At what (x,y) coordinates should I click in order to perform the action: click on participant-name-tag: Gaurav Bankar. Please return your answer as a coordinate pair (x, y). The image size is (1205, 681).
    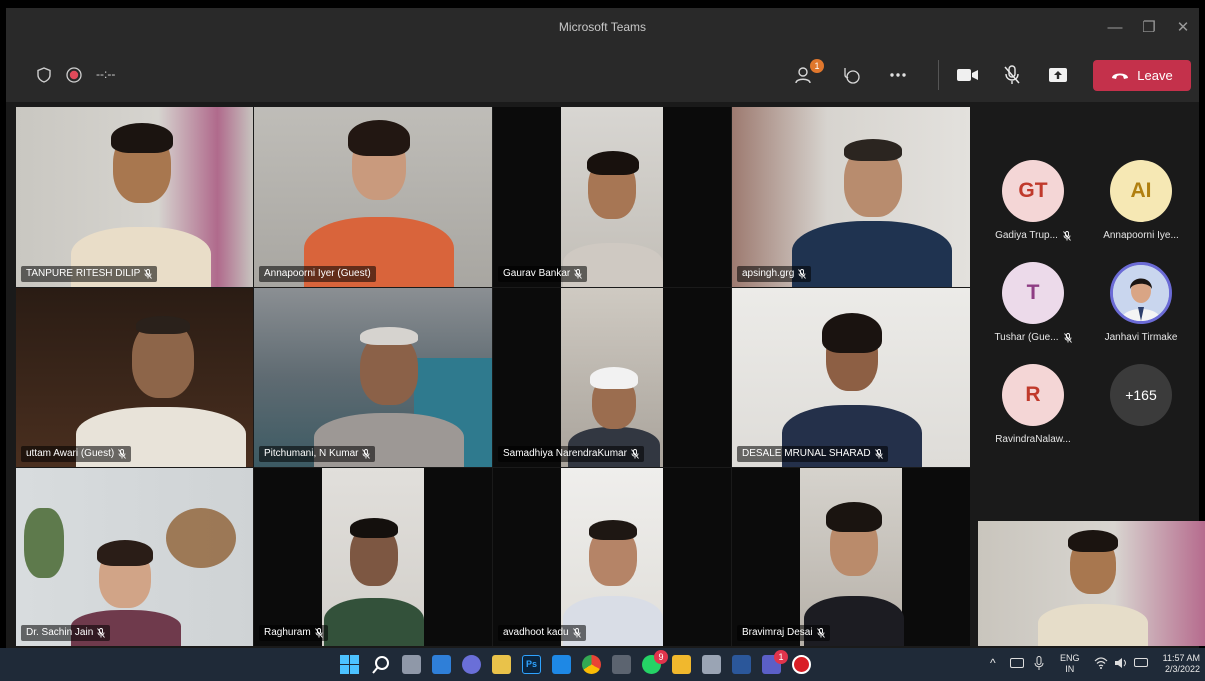
    Looking at the image, I should click on (543, 274).